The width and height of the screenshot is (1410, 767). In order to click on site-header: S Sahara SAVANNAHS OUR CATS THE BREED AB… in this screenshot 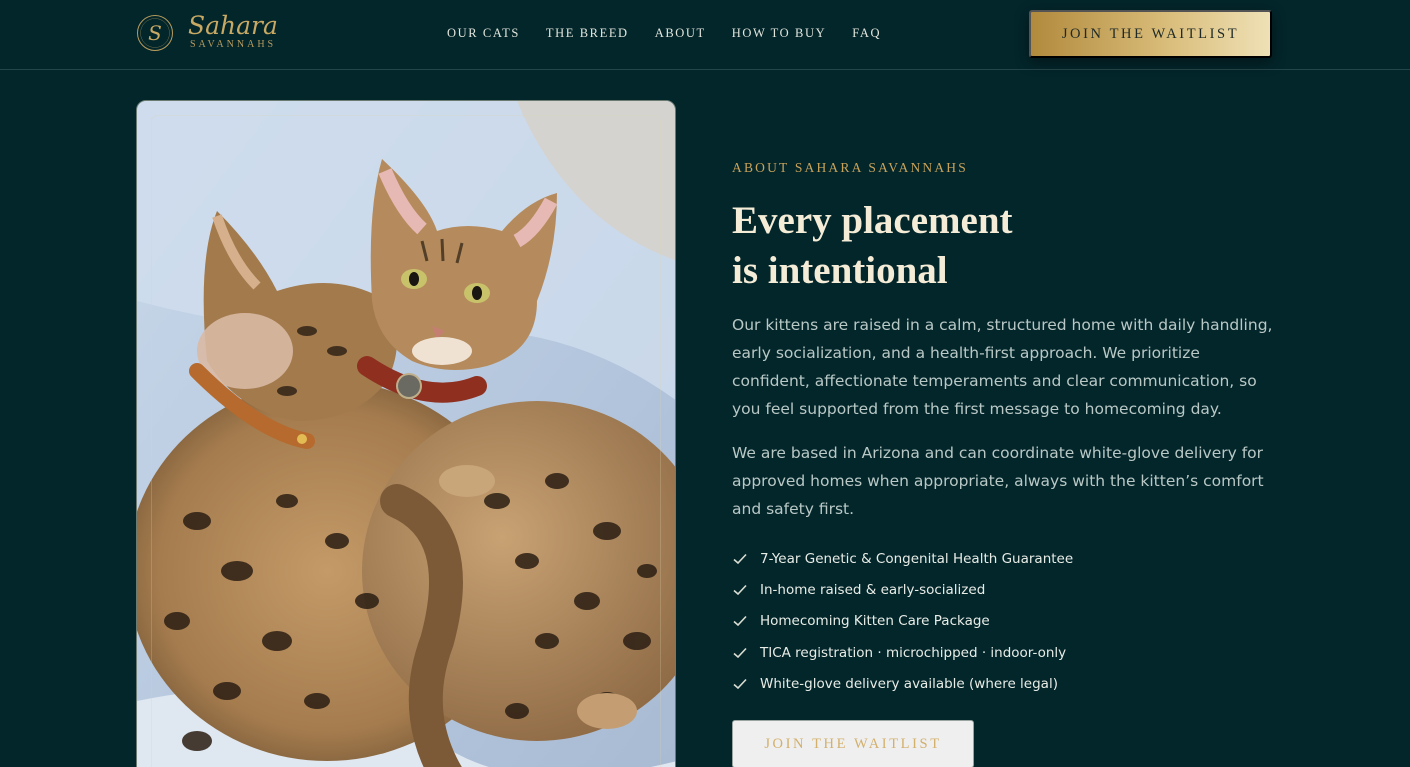, I will do `click(705, 35)`.